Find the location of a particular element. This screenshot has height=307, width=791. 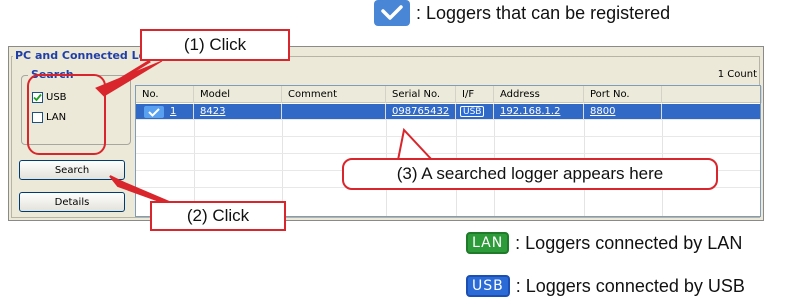

legend-lan: LAN : Loggers connected by LAN is located at coordinates (604, 243).